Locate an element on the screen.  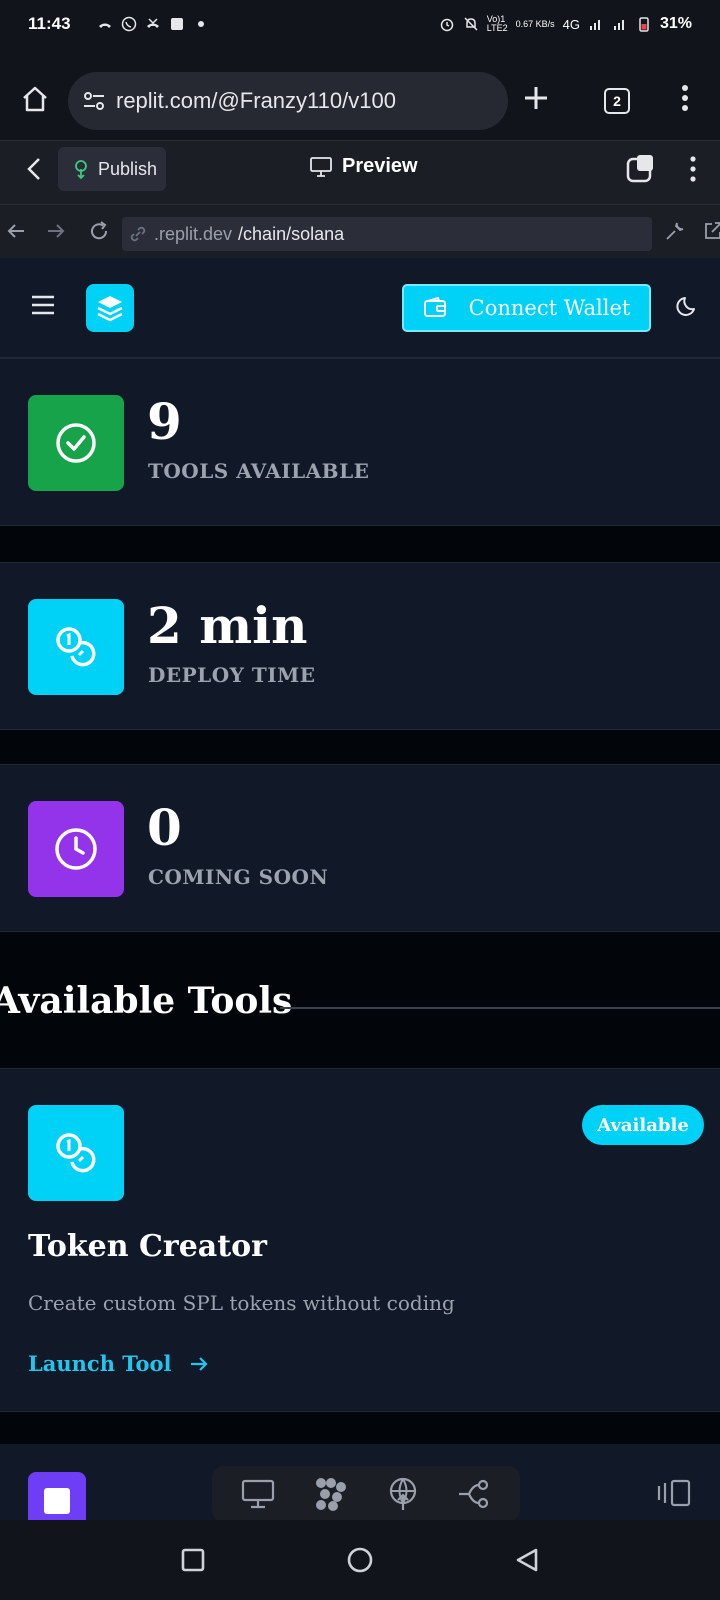
publish-icon is located at coordinates (81, 169).